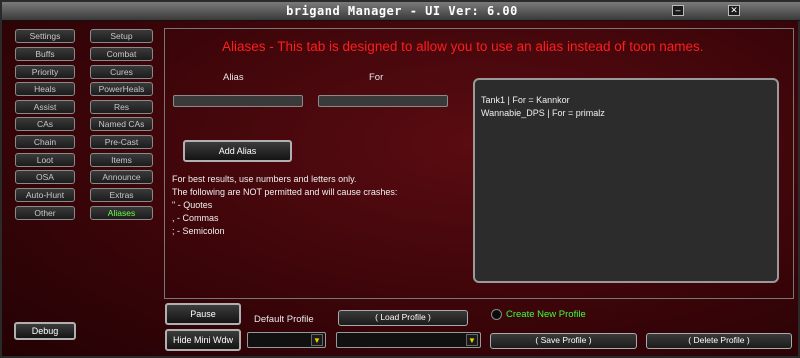  What do you see at coordinates (121, 124) in the screenshot?
I see `tab-named-cas: Named CAs` at bounding box center [121, 124].